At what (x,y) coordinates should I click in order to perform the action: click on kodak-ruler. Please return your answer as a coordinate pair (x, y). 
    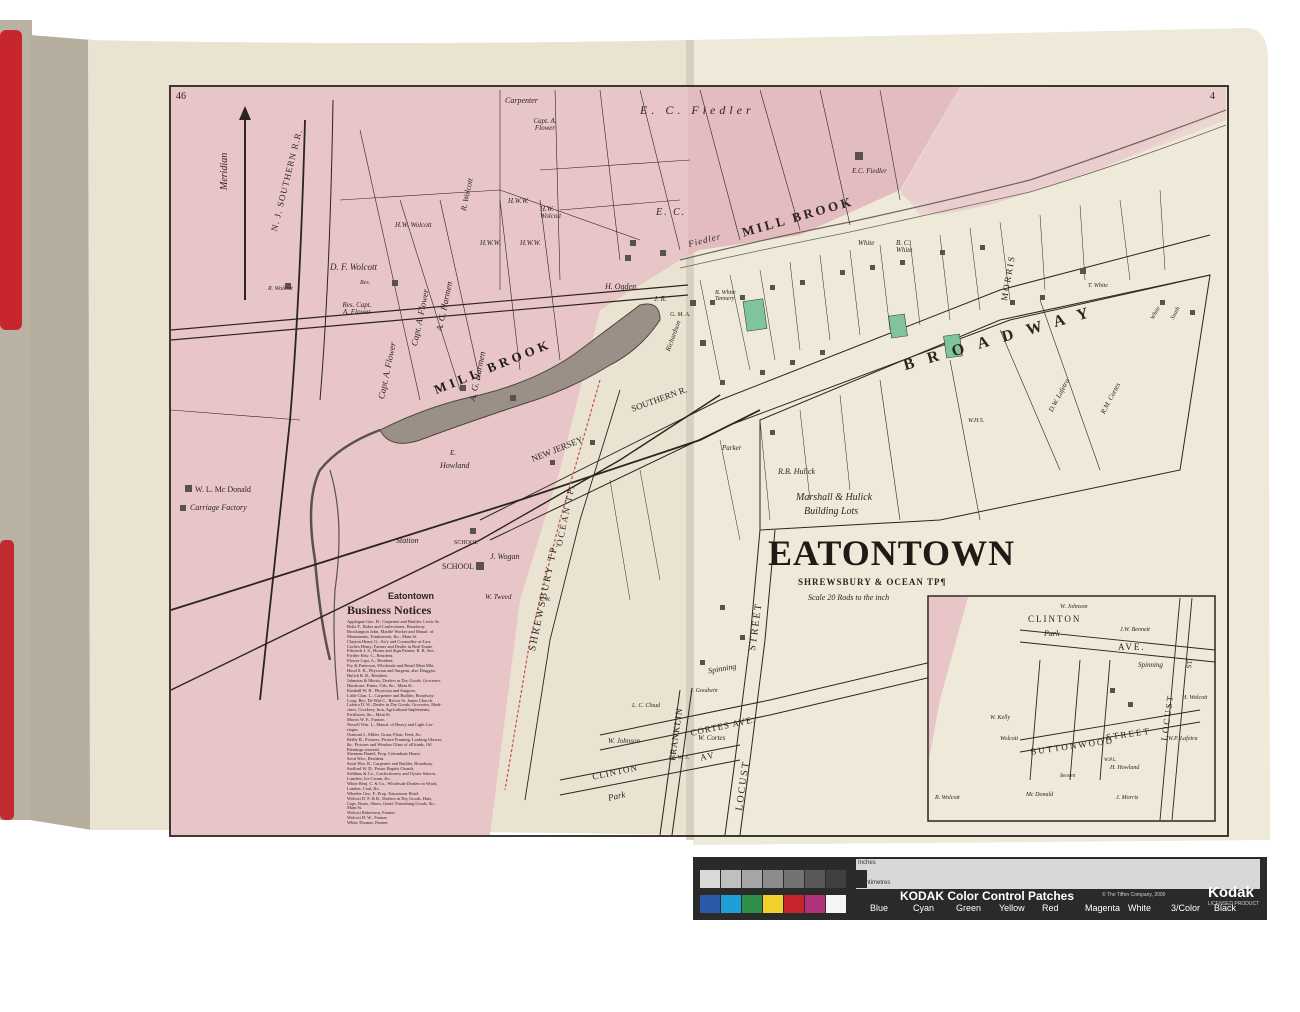
    Looking at the image, I should click on (1058, 874).